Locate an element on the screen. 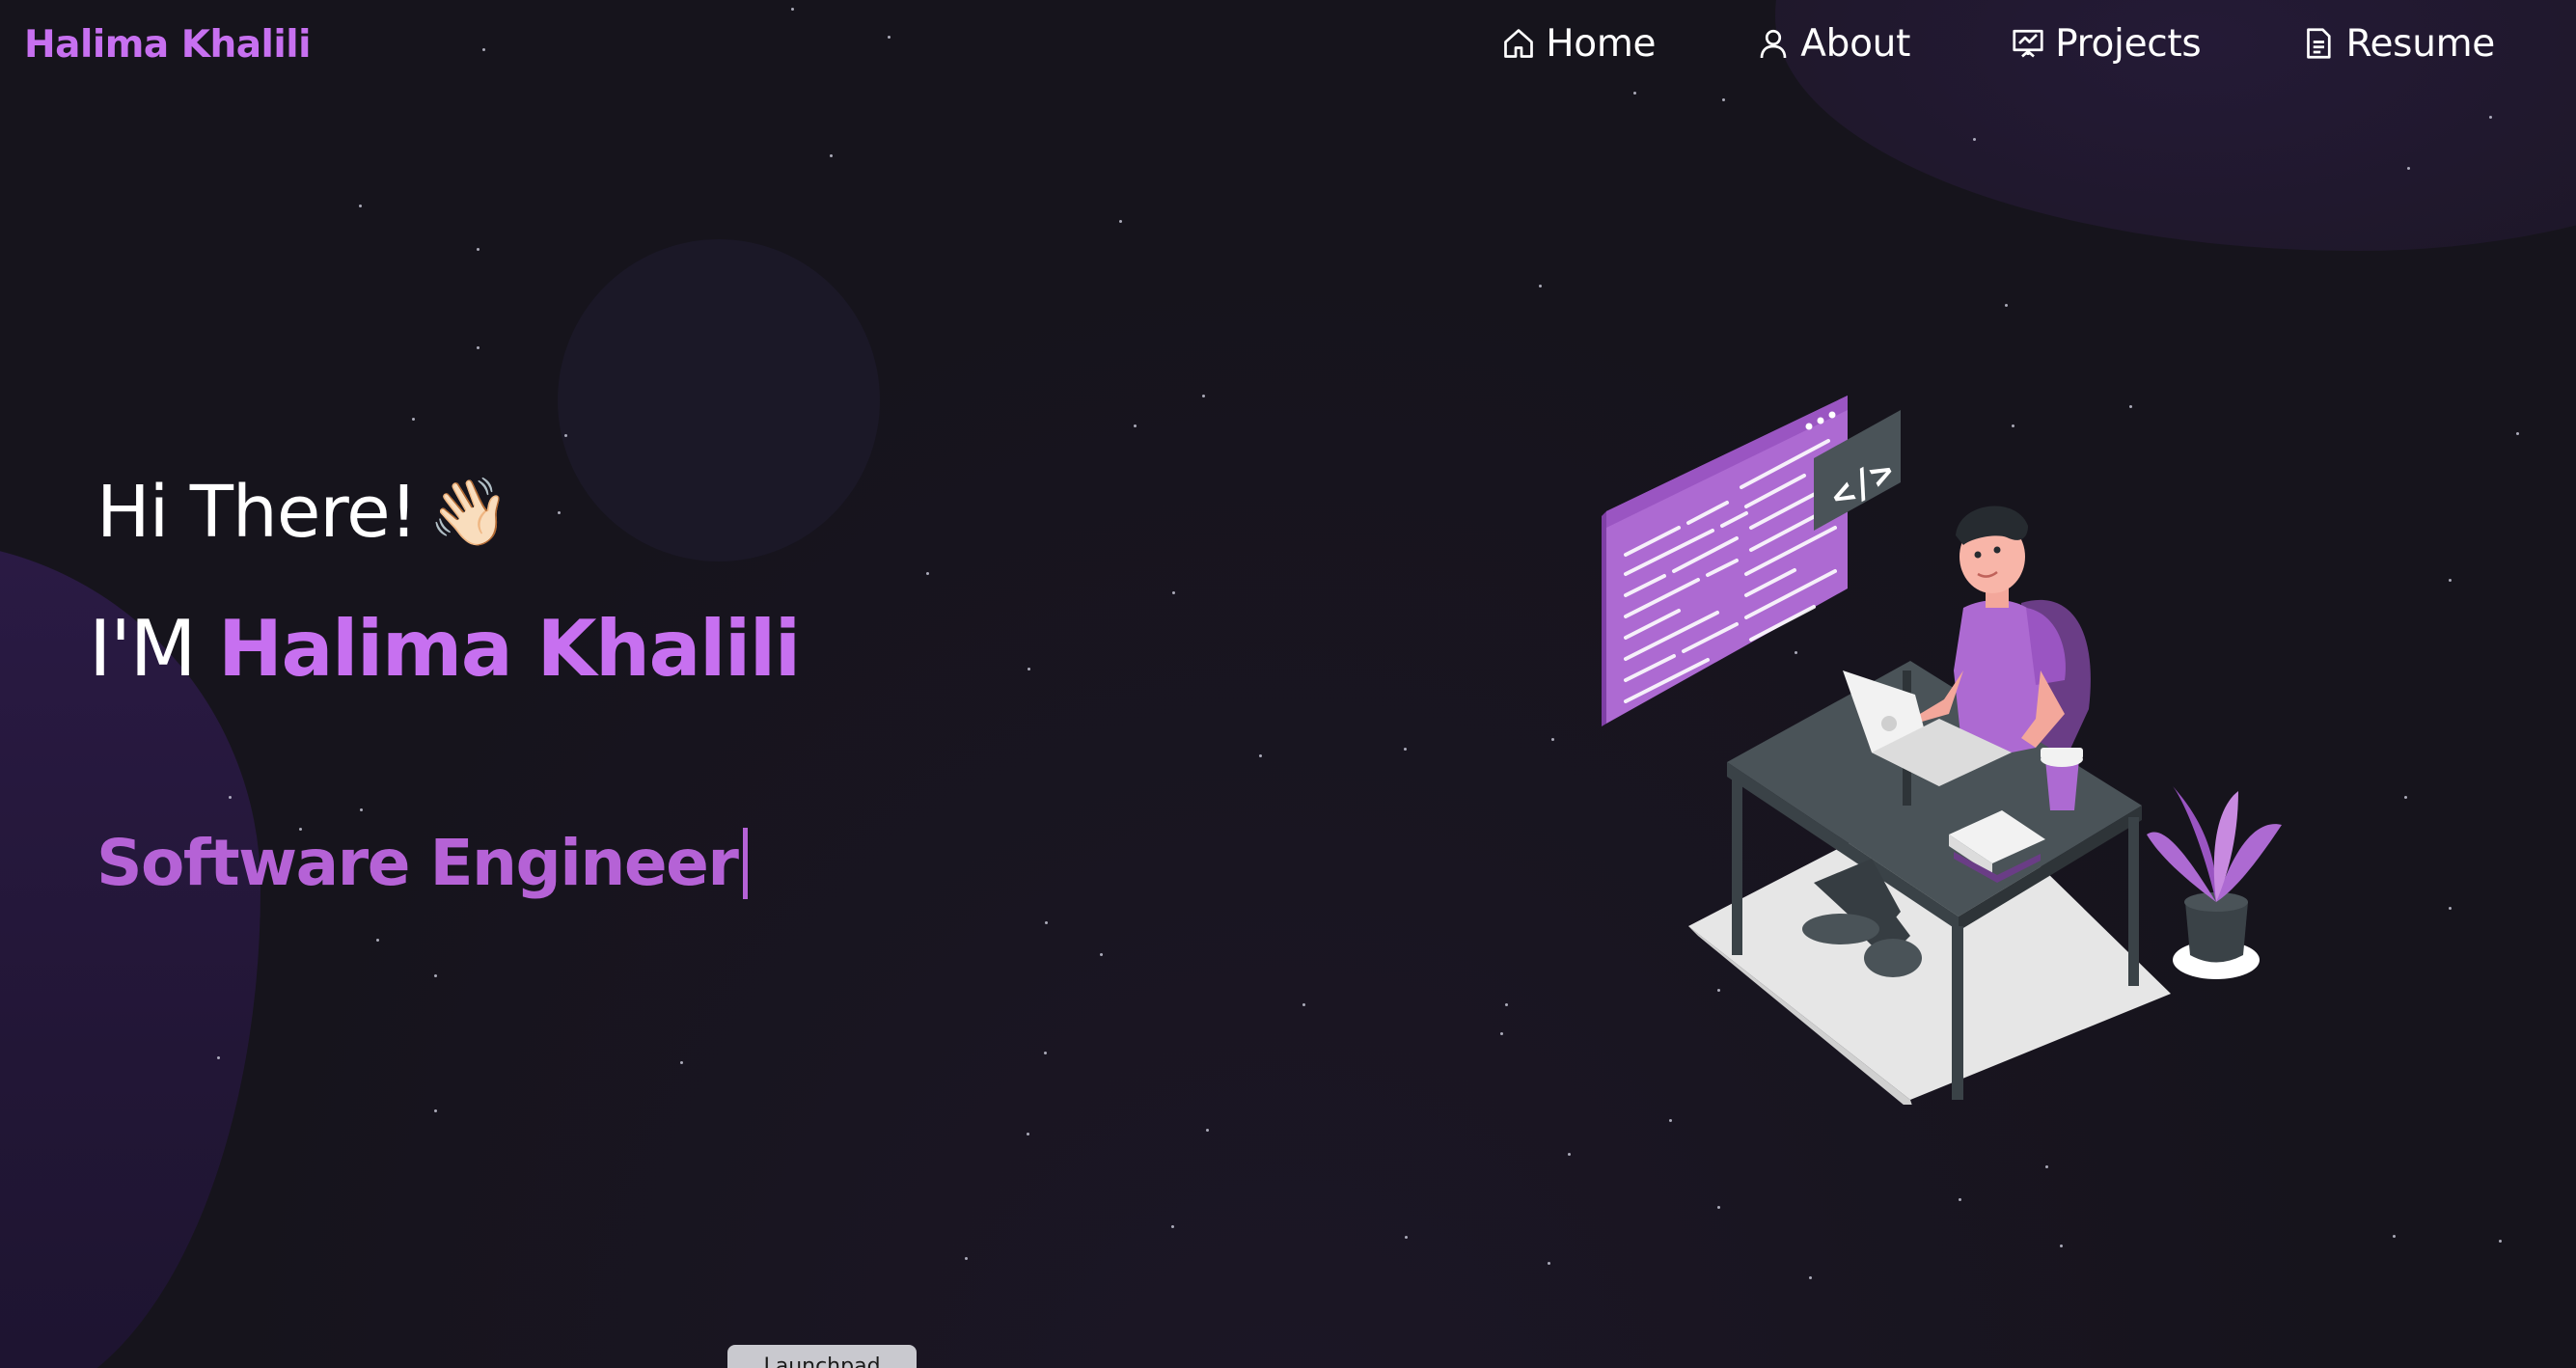  greeting-text: Hi There! is located at coordinates (257, 512).